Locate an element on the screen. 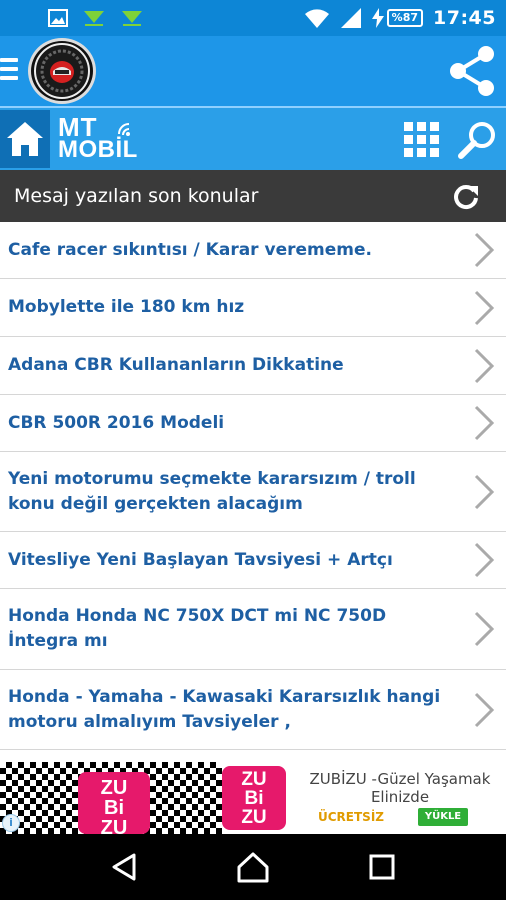 This screenshot has width=506, height=900. list-item: Adana CBR Kullananların Dikkatine is located at coordinates (253, 366).